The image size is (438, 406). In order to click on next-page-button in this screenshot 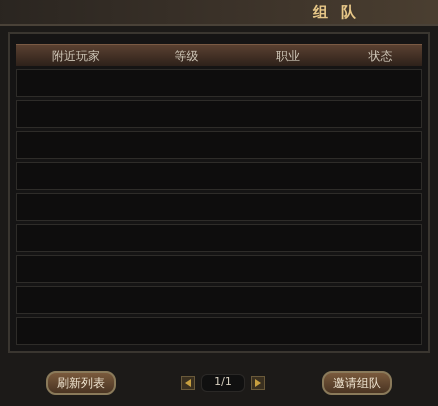, I will do `click(258, 383)`.